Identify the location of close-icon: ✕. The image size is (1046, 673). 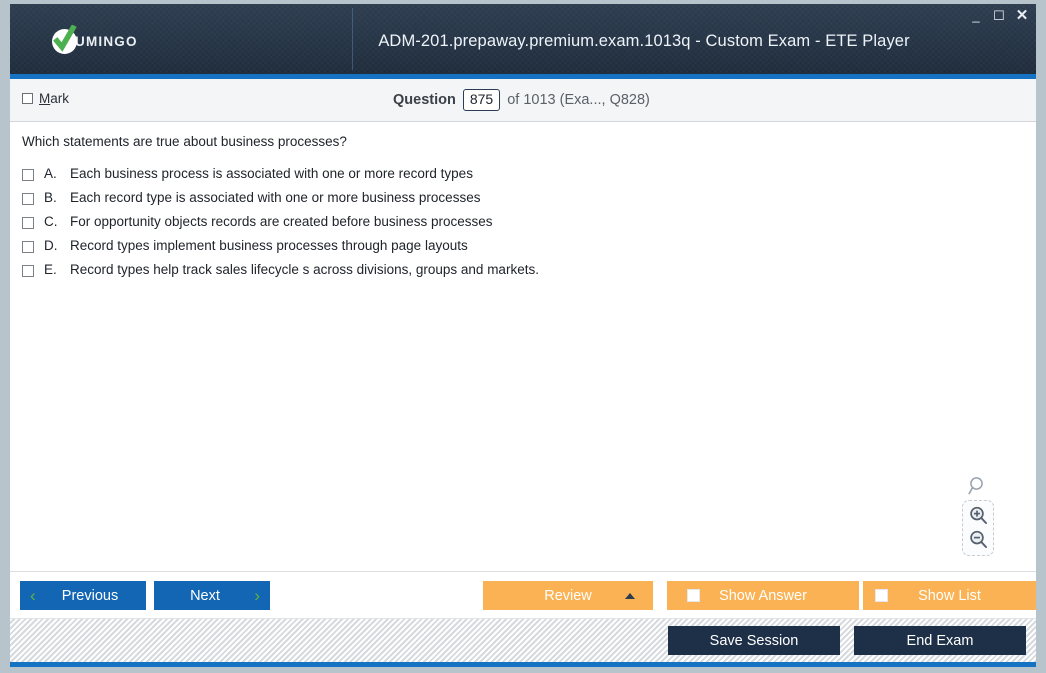
(1022, 15).